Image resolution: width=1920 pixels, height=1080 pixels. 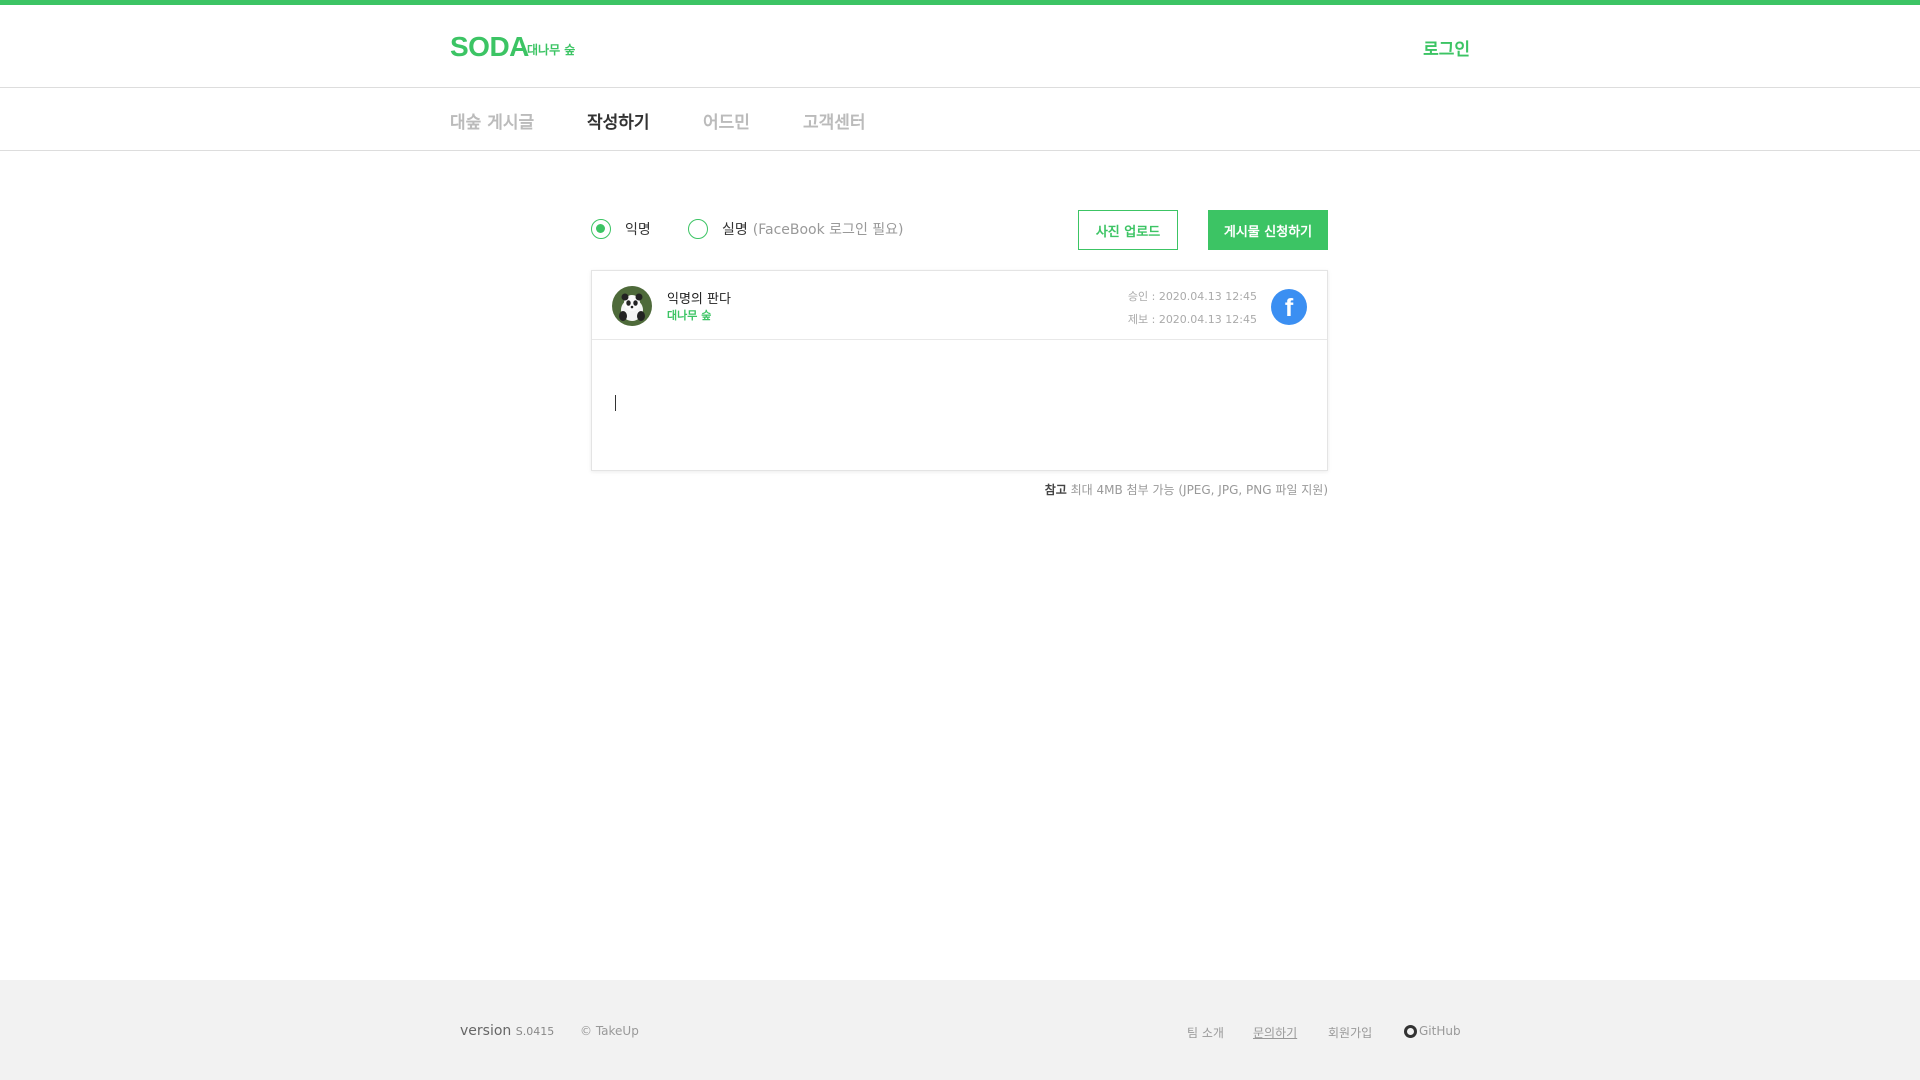 I want to click on version-info: version S.0415, so click(x=507, y=1031).